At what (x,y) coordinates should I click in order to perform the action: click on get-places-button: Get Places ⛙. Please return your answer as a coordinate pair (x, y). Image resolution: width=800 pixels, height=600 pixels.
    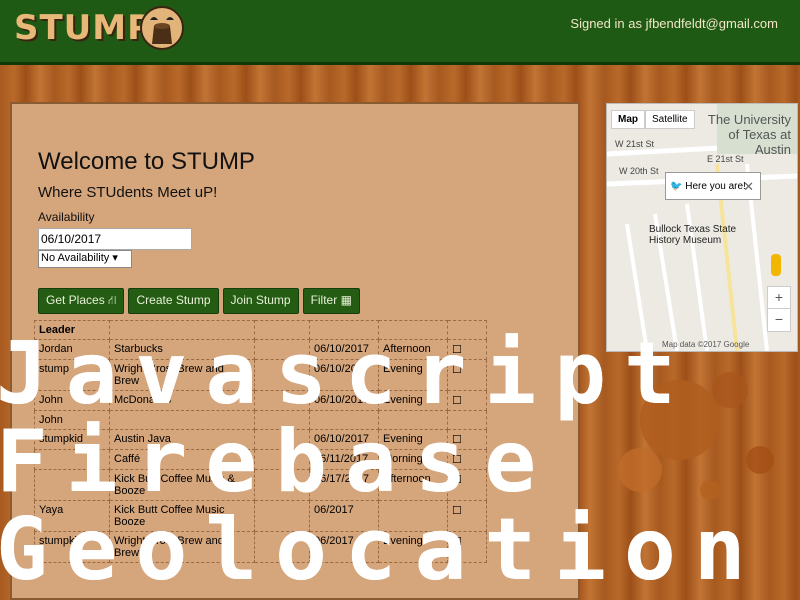
    Looking at the image, I should click on (81, 301).